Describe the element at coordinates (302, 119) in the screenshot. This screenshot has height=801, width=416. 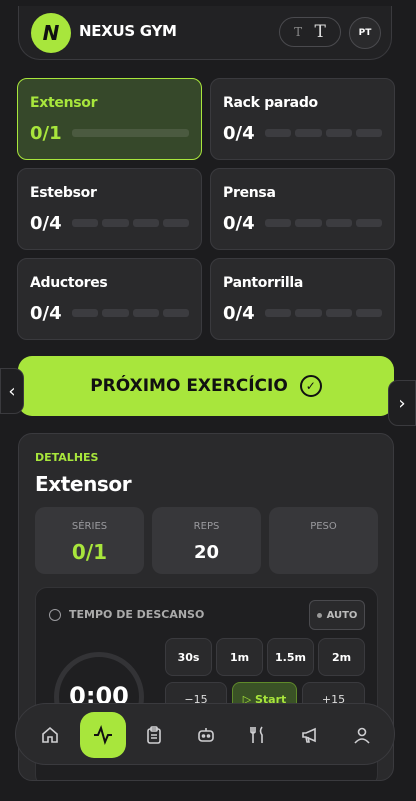
I see `exercise-card-rack-parado: Rack parado 0/4` at that location.